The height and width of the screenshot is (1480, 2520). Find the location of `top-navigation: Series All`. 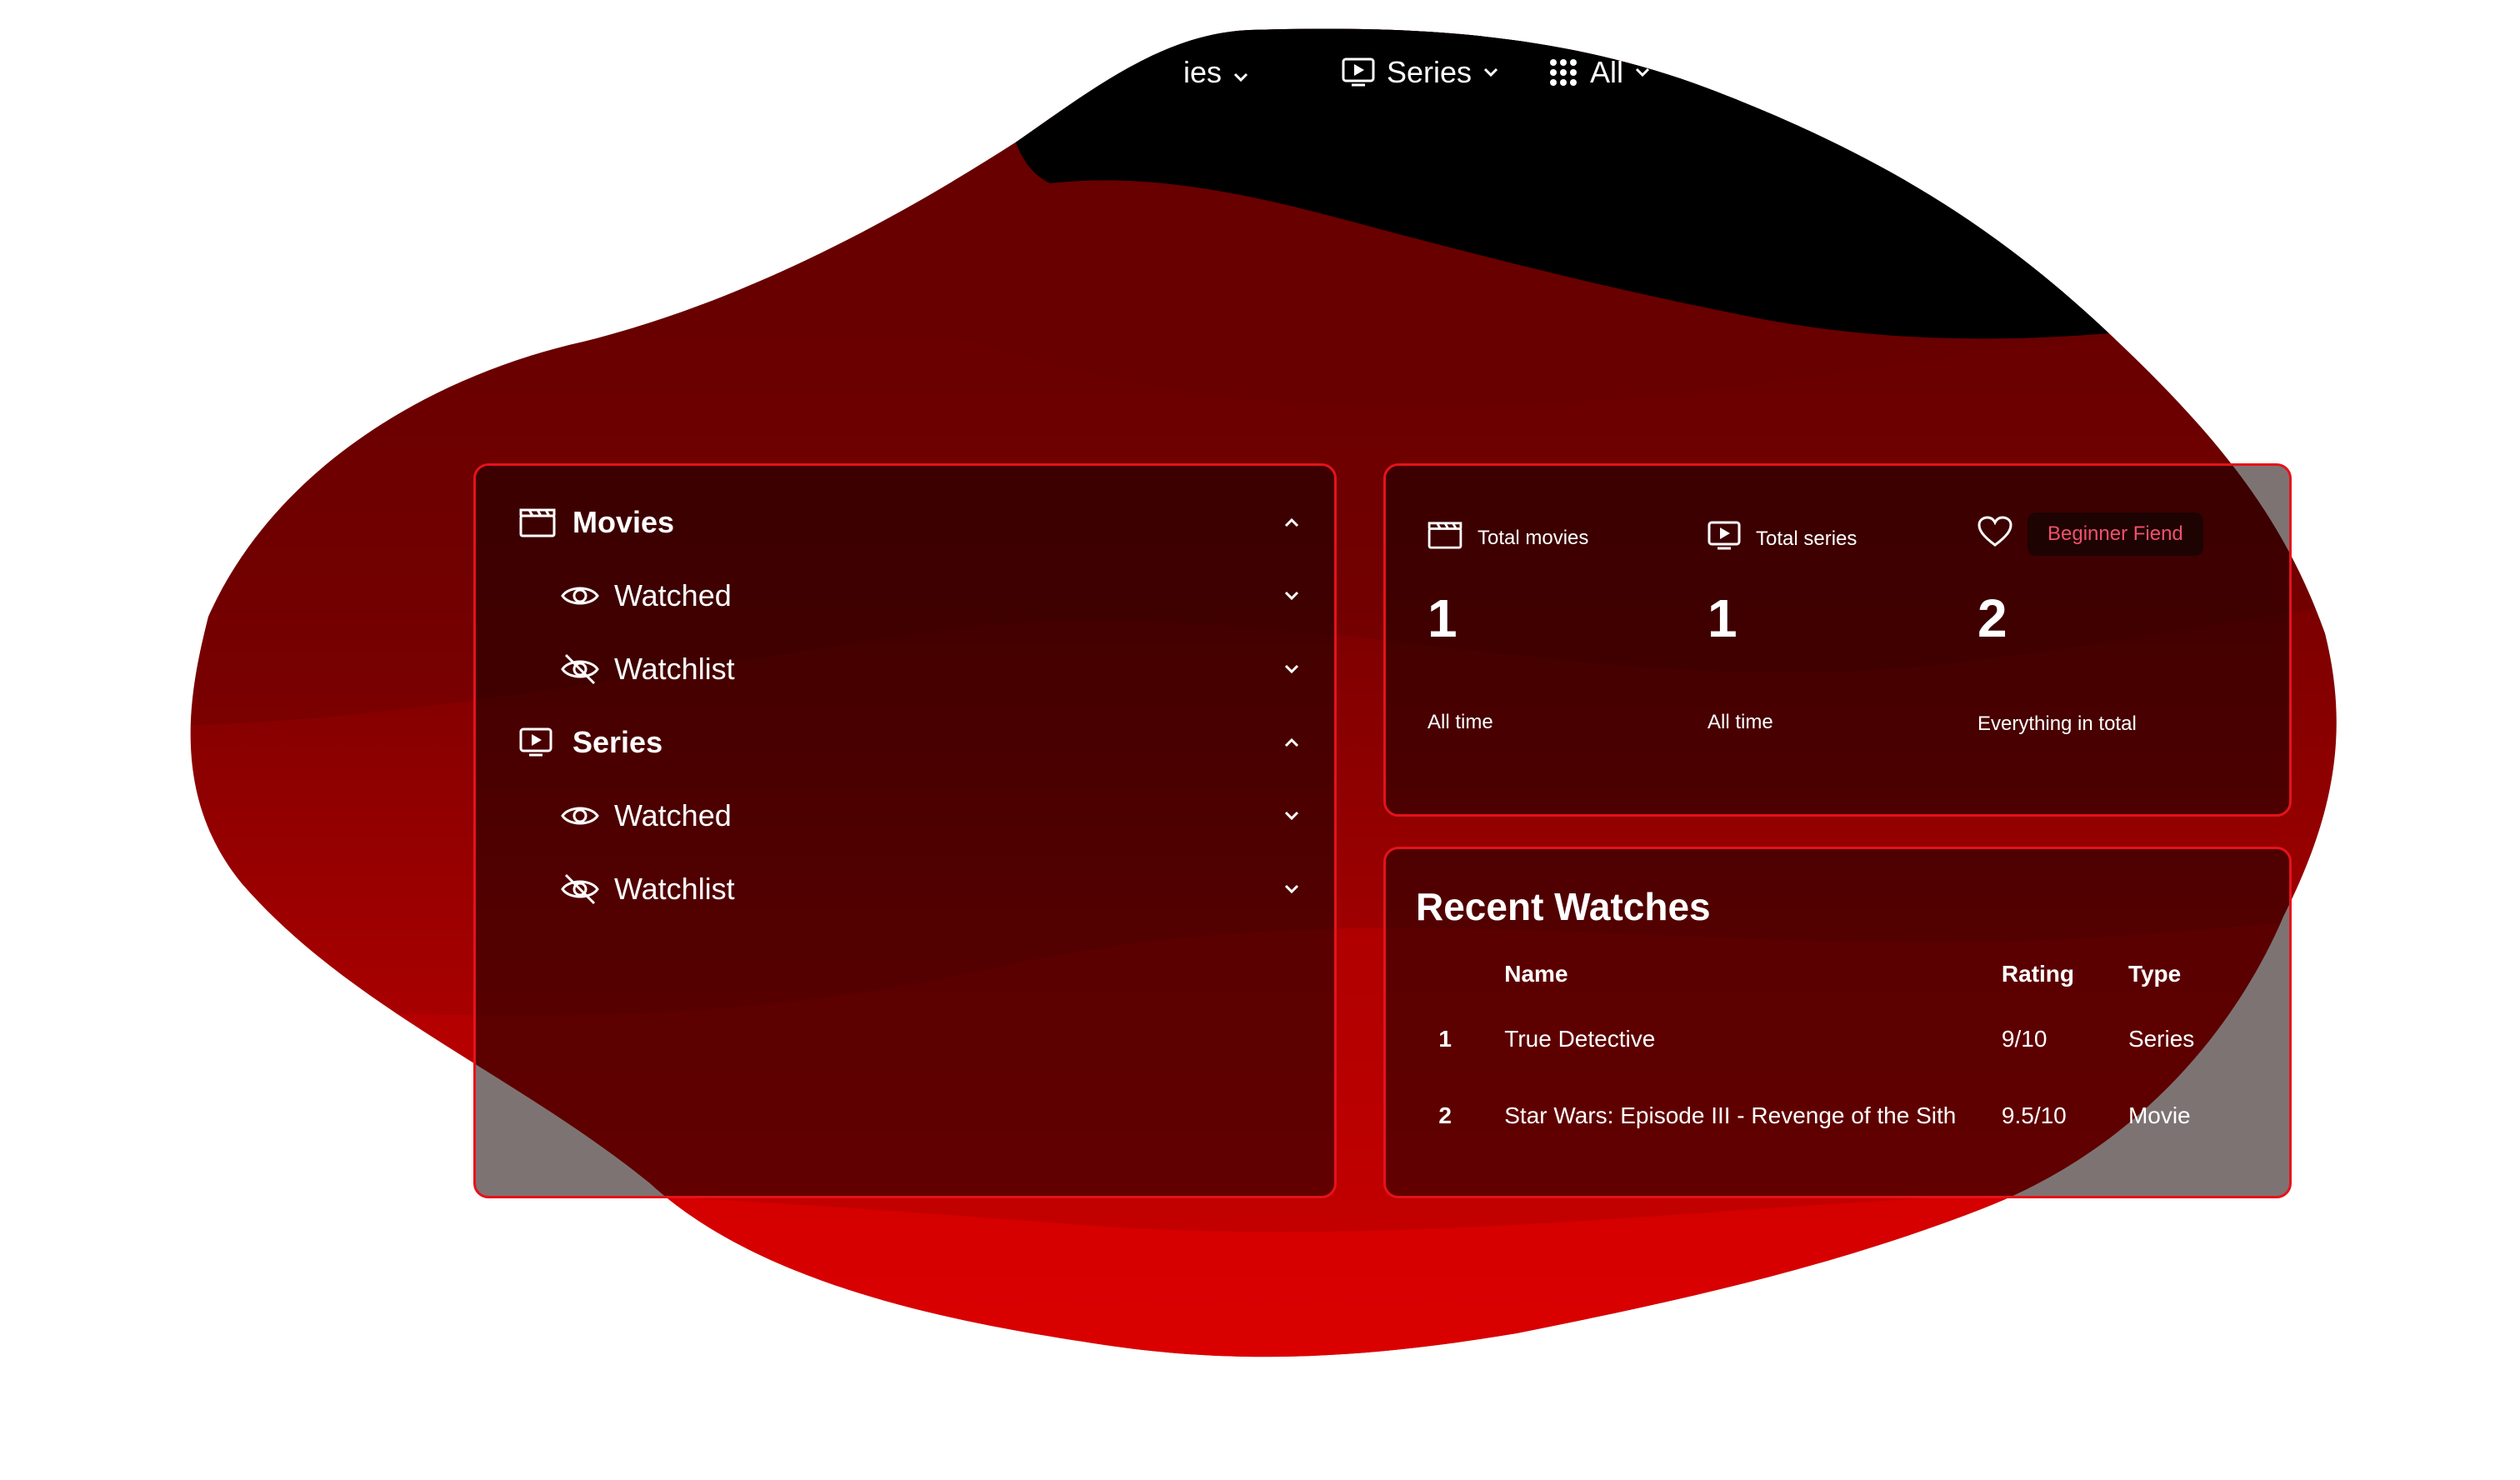

top-navigation: Series All is located at coordinates (1496, 72).